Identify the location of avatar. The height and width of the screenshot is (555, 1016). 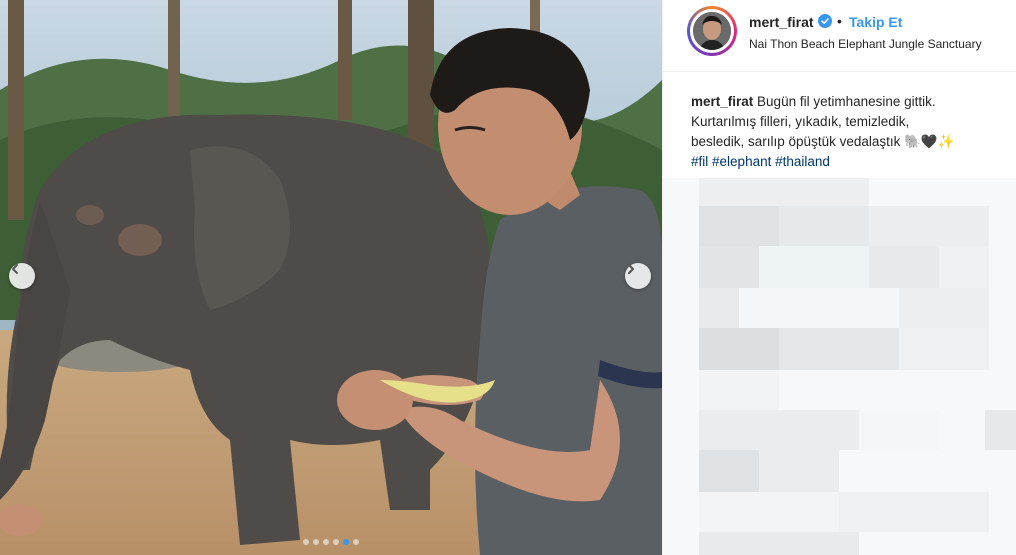
(712, 31).